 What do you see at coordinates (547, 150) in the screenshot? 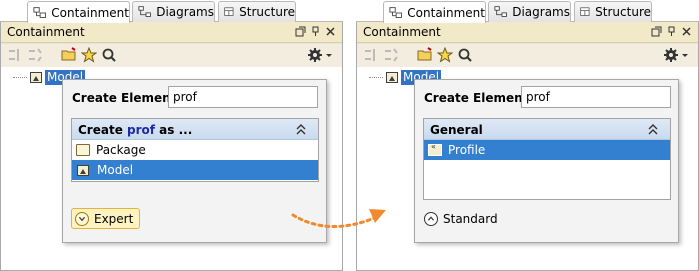
I see `list-item-profile: Profile` at bounding box center [547, 150].